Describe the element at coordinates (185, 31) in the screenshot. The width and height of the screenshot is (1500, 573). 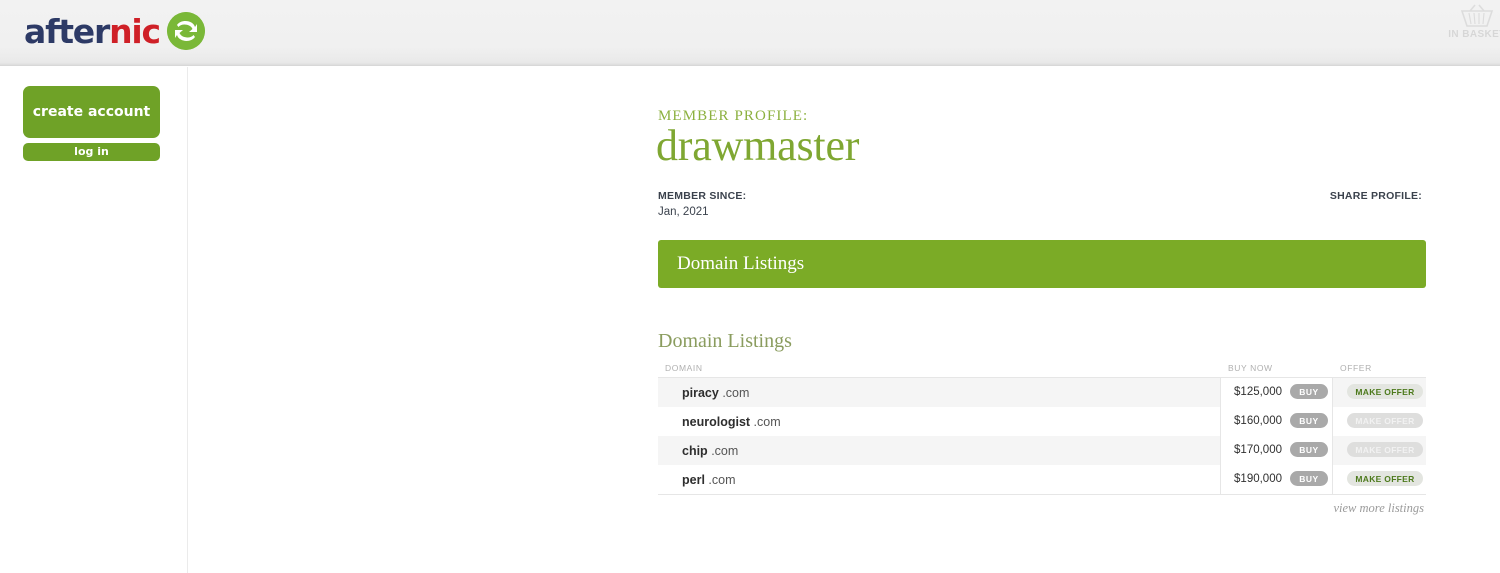
I see `afternic-swoosh-icon` at that location.